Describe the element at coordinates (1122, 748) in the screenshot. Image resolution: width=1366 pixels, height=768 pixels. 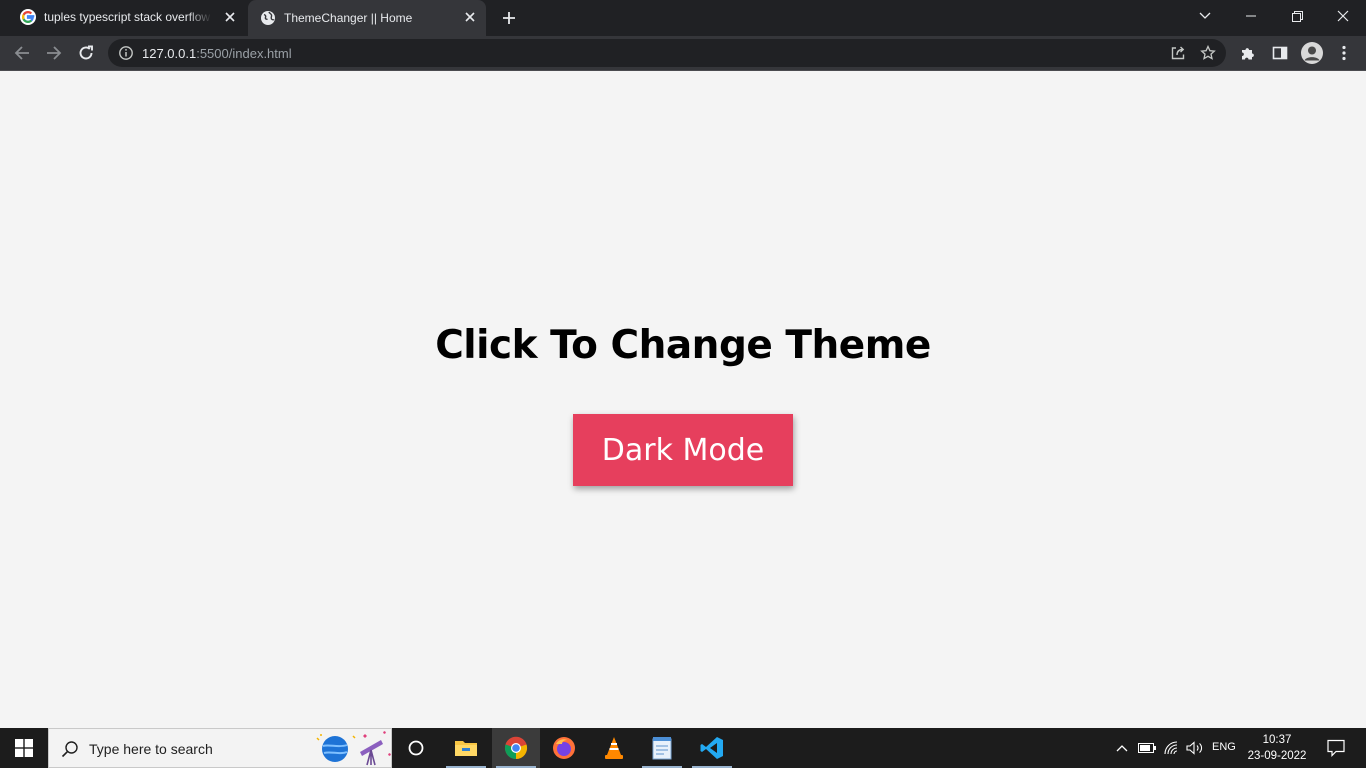
I see `show-hidden-icons-chevron-up-icon` at that location.